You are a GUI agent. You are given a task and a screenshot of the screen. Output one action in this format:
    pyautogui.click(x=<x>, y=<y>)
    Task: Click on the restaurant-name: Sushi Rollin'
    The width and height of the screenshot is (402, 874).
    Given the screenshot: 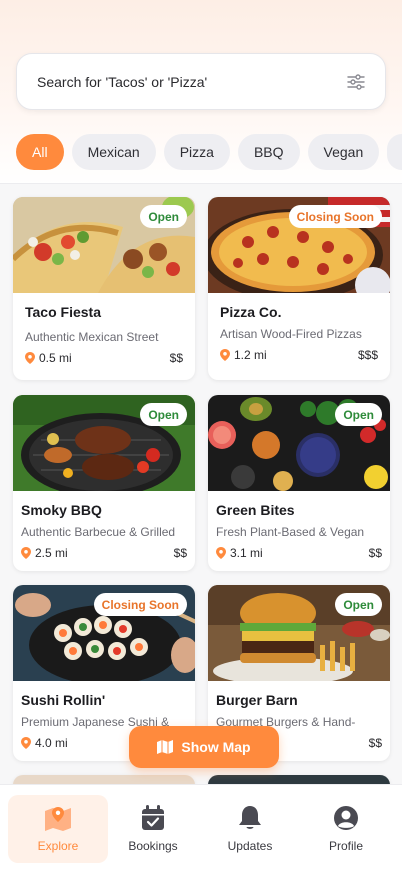 What is the action you would take?
    pyautogui.click(x=63, y=700)
    